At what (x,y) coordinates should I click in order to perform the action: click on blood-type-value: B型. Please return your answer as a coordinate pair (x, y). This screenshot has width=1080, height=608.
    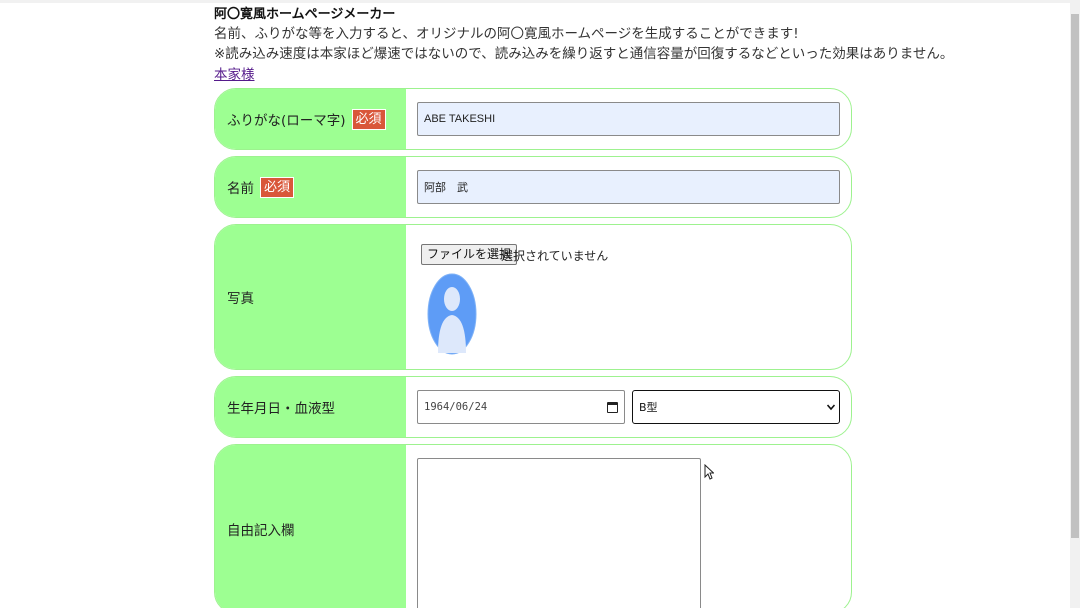
    Looking at the image, I should click on (648, 407).